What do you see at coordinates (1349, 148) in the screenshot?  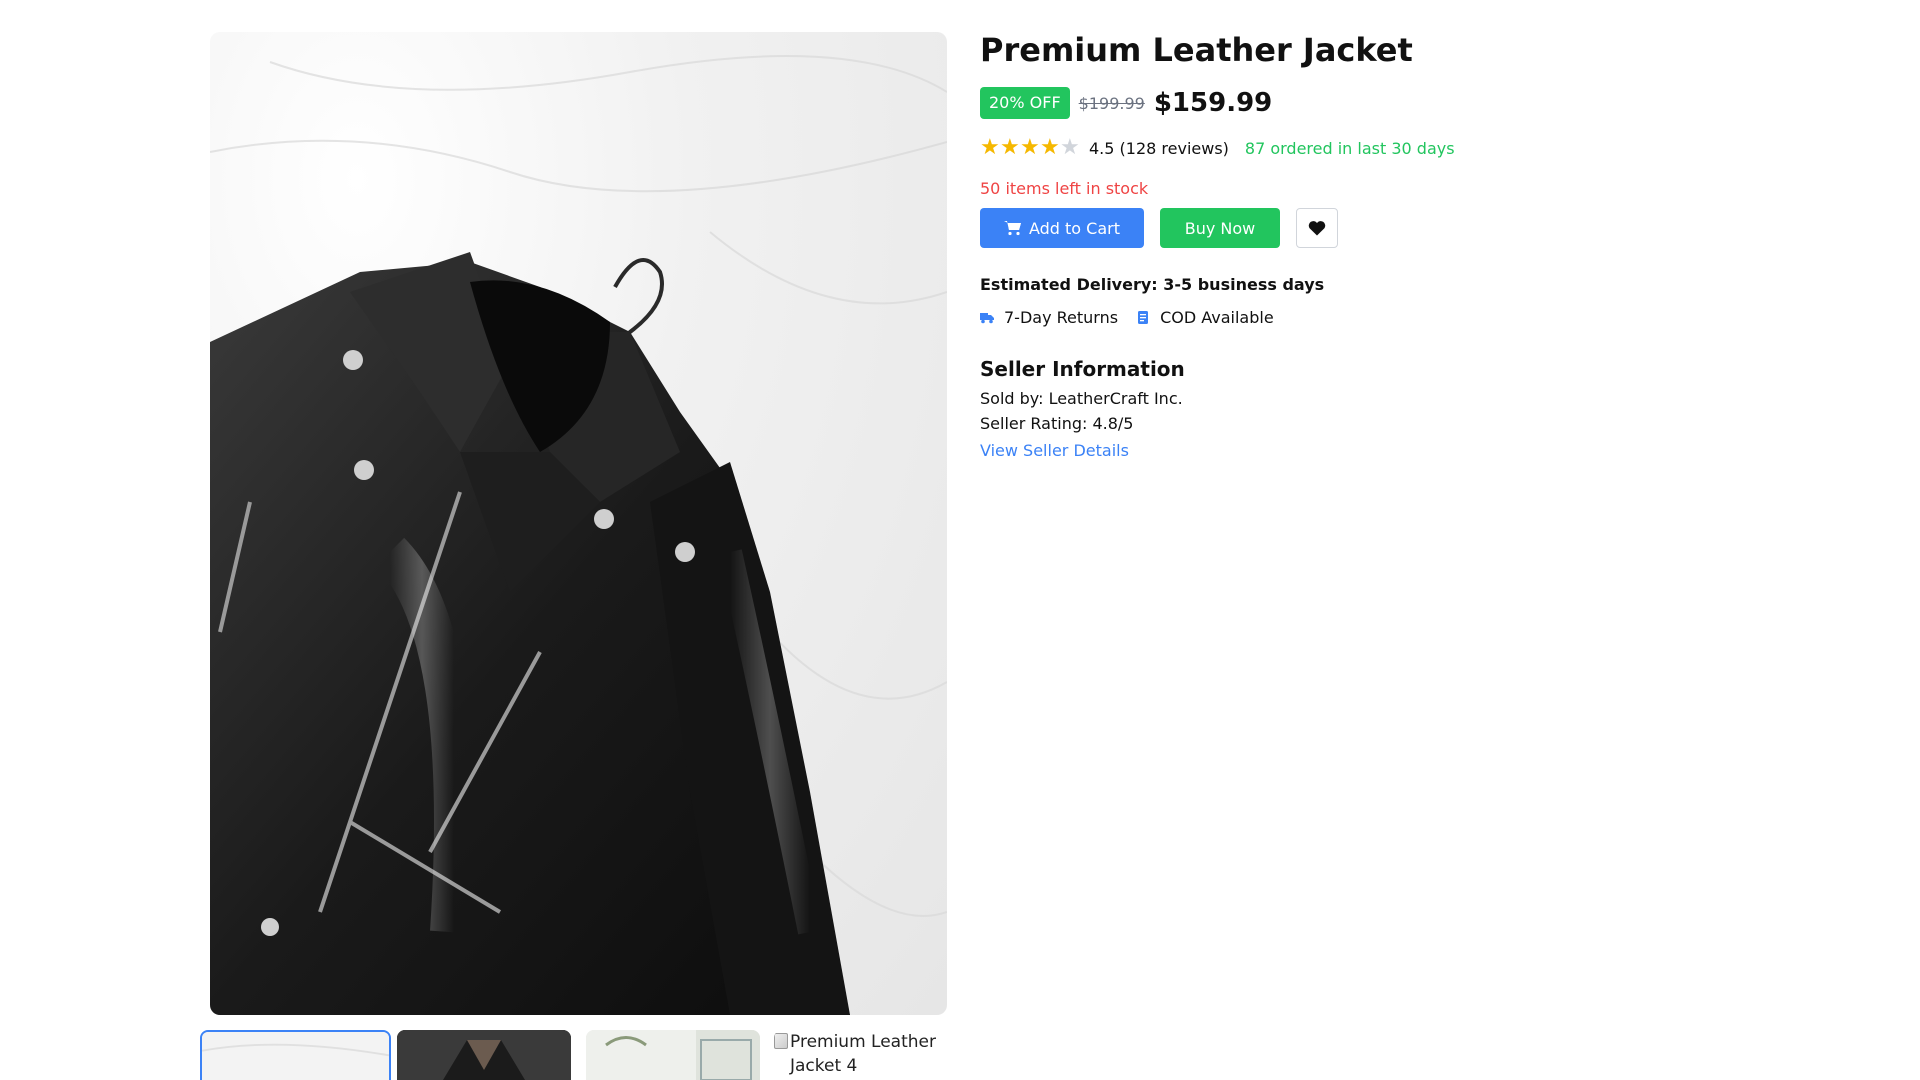 I see `recent-orders: 87 ordered in last 30 days` at bounding box center [1349, 148].